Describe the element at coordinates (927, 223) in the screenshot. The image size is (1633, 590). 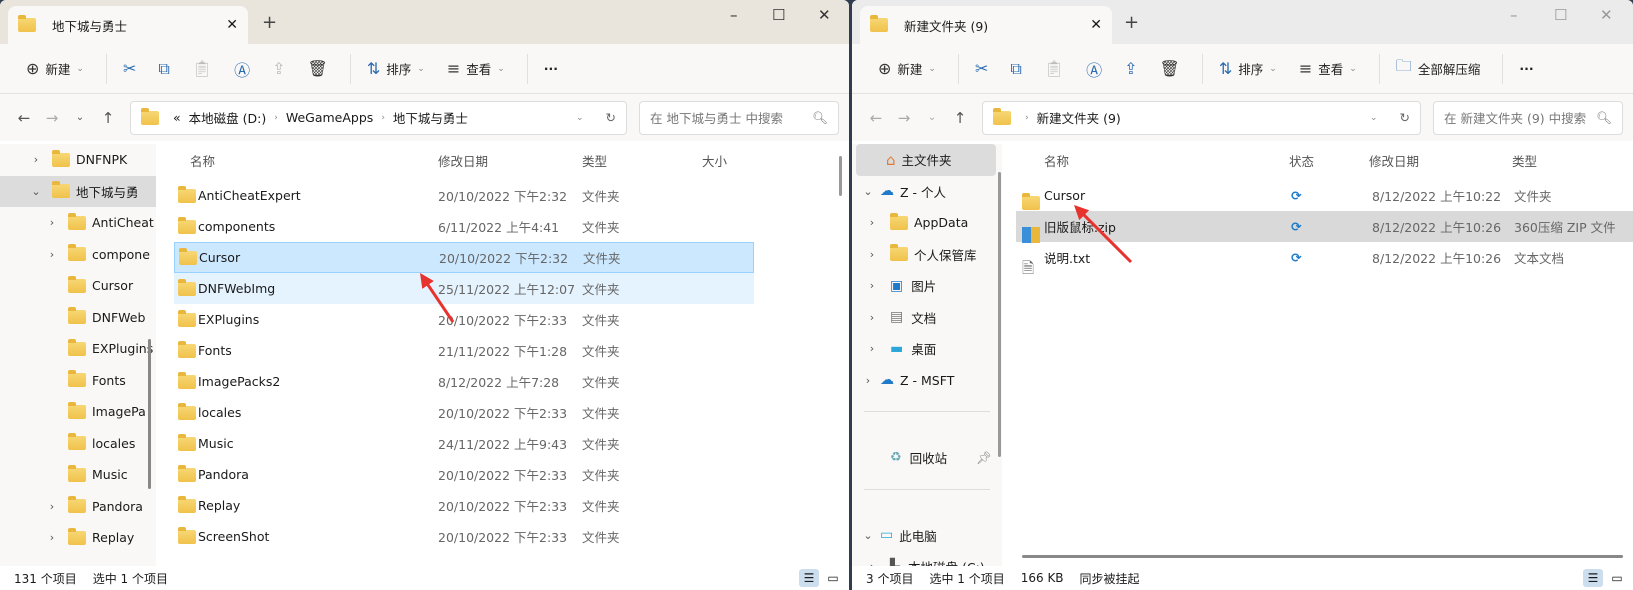
I see `sidebar-item: › AppData` at that location.